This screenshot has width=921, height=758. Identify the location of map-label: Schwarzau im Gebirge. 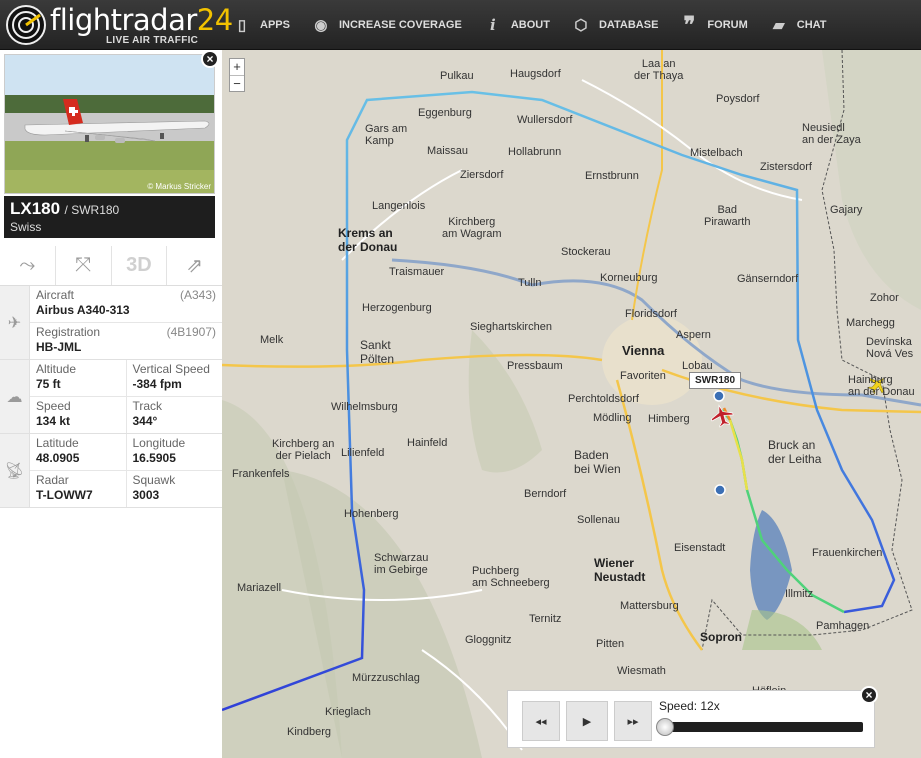
(401, 564).